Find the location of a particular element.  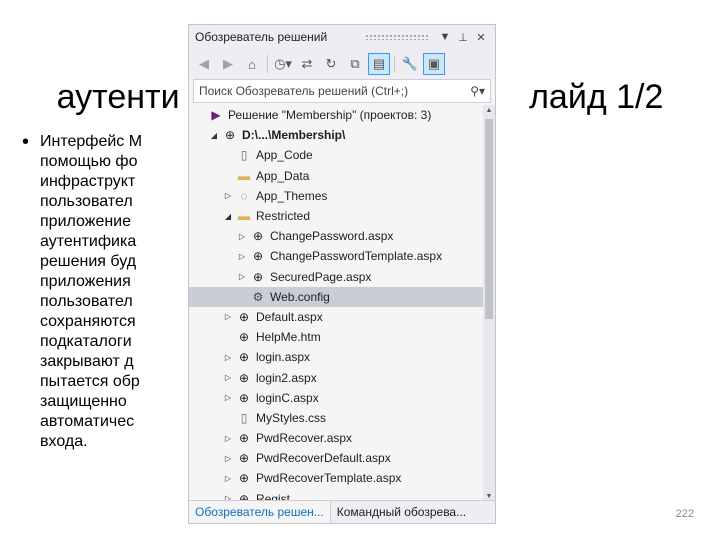

config-icon: ⚙ is located at coordinates (258, 296).